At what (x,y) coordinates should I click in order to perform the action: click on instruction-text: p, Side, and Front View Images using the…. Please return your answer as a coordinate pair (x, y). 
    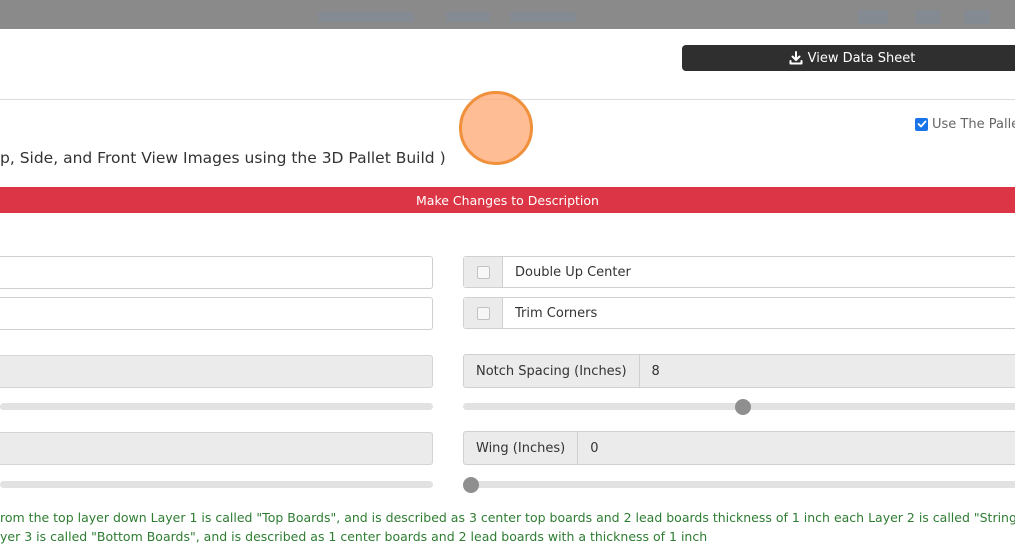
    Looking at the image, I should click on (223, 158).